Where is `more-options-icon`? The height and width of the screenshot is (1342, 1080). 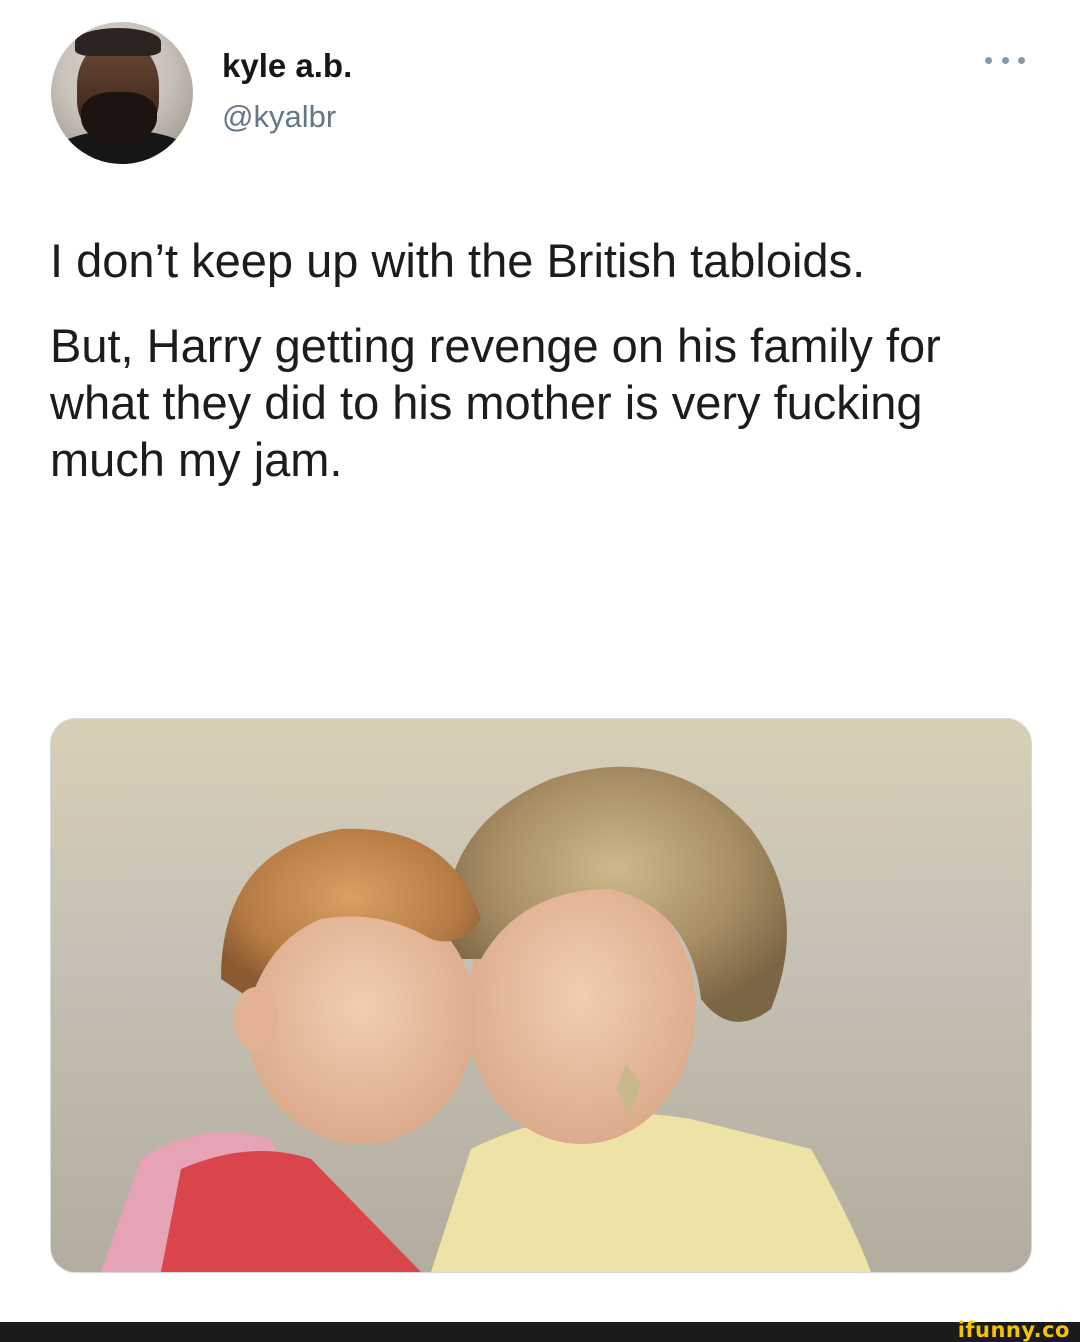
more-options-icon is located at coordinates (1005, 60).